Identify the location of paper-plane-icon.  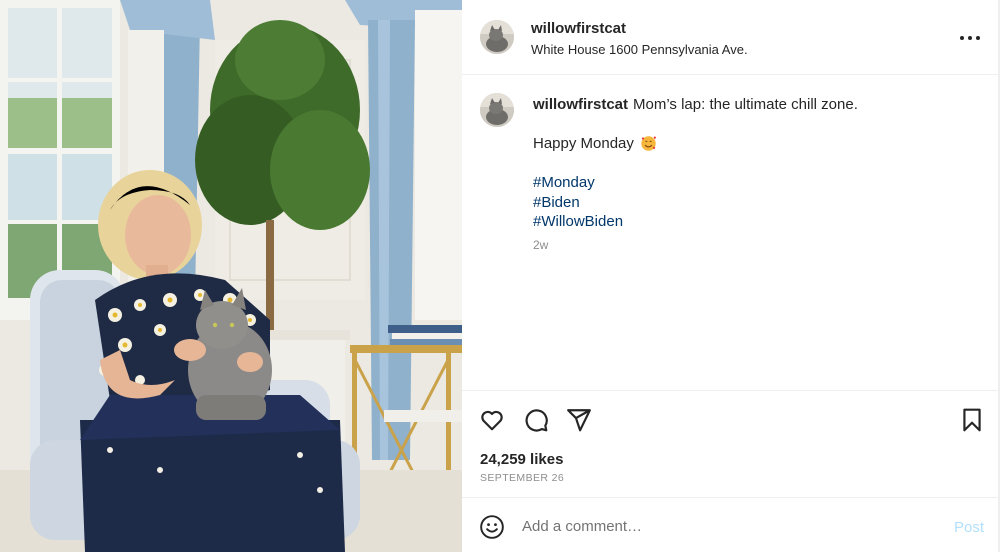
(579, 420).